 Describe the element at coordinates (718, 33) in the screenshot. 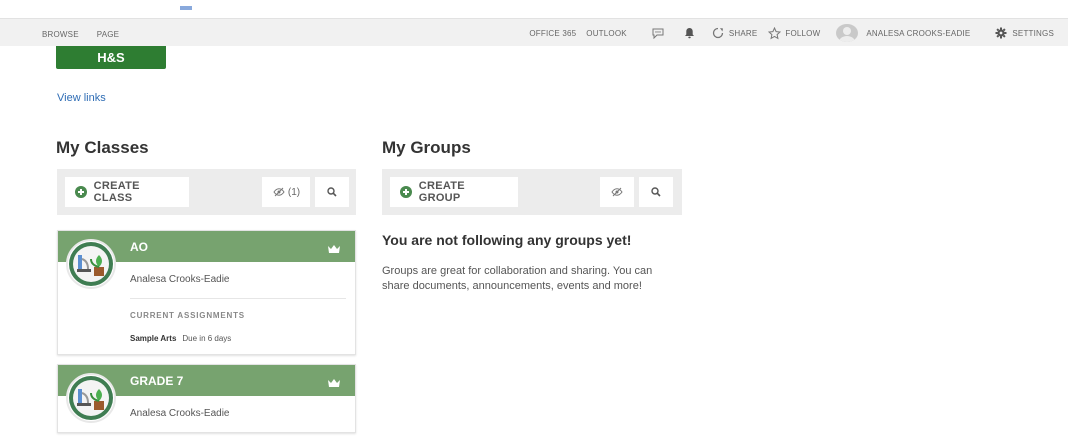

I see `share-icon` at that location.